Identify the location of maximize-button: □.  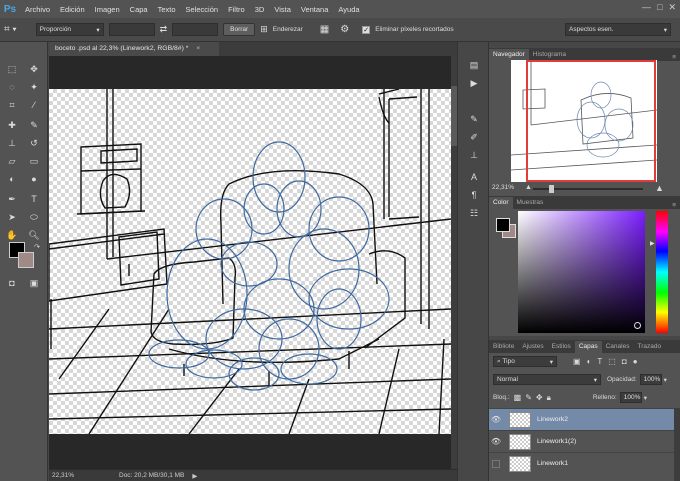
(659, 7).